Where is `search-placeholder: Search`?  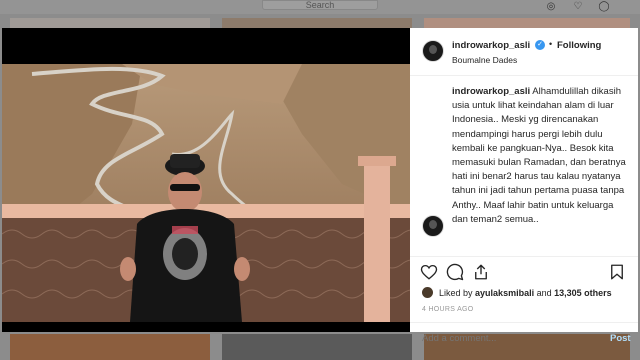 search-placeholder: Search is located at coordinates (320, 5).